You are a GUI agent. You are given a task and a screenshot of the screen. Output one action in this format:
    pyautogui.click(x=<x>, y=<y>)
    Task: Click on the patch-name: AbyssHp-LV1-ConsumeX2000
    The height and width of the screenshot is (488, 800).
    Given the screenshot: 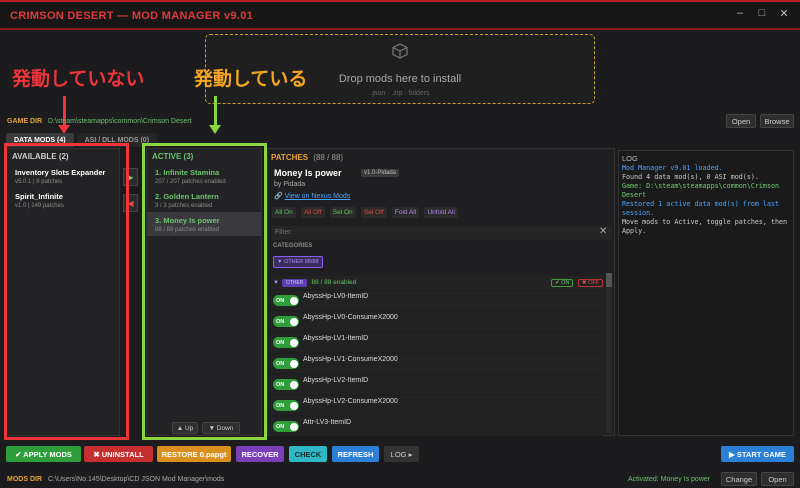 What is the action you would take?
    pyautogui.click(x=350, y=359)
    